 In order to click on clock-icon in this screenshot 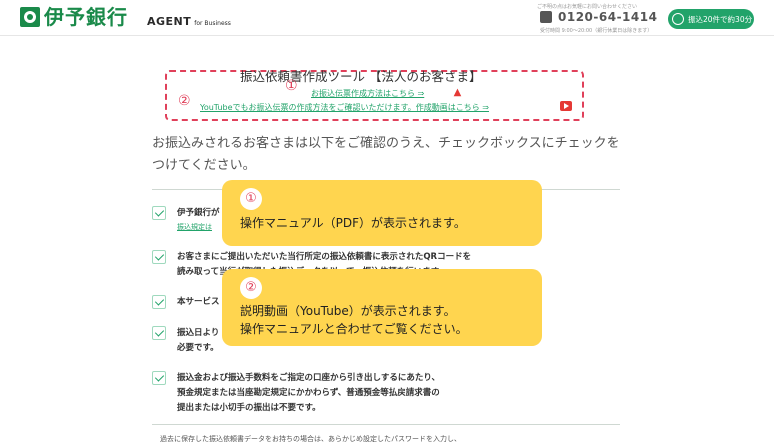, I will do `click(678, 19)`.